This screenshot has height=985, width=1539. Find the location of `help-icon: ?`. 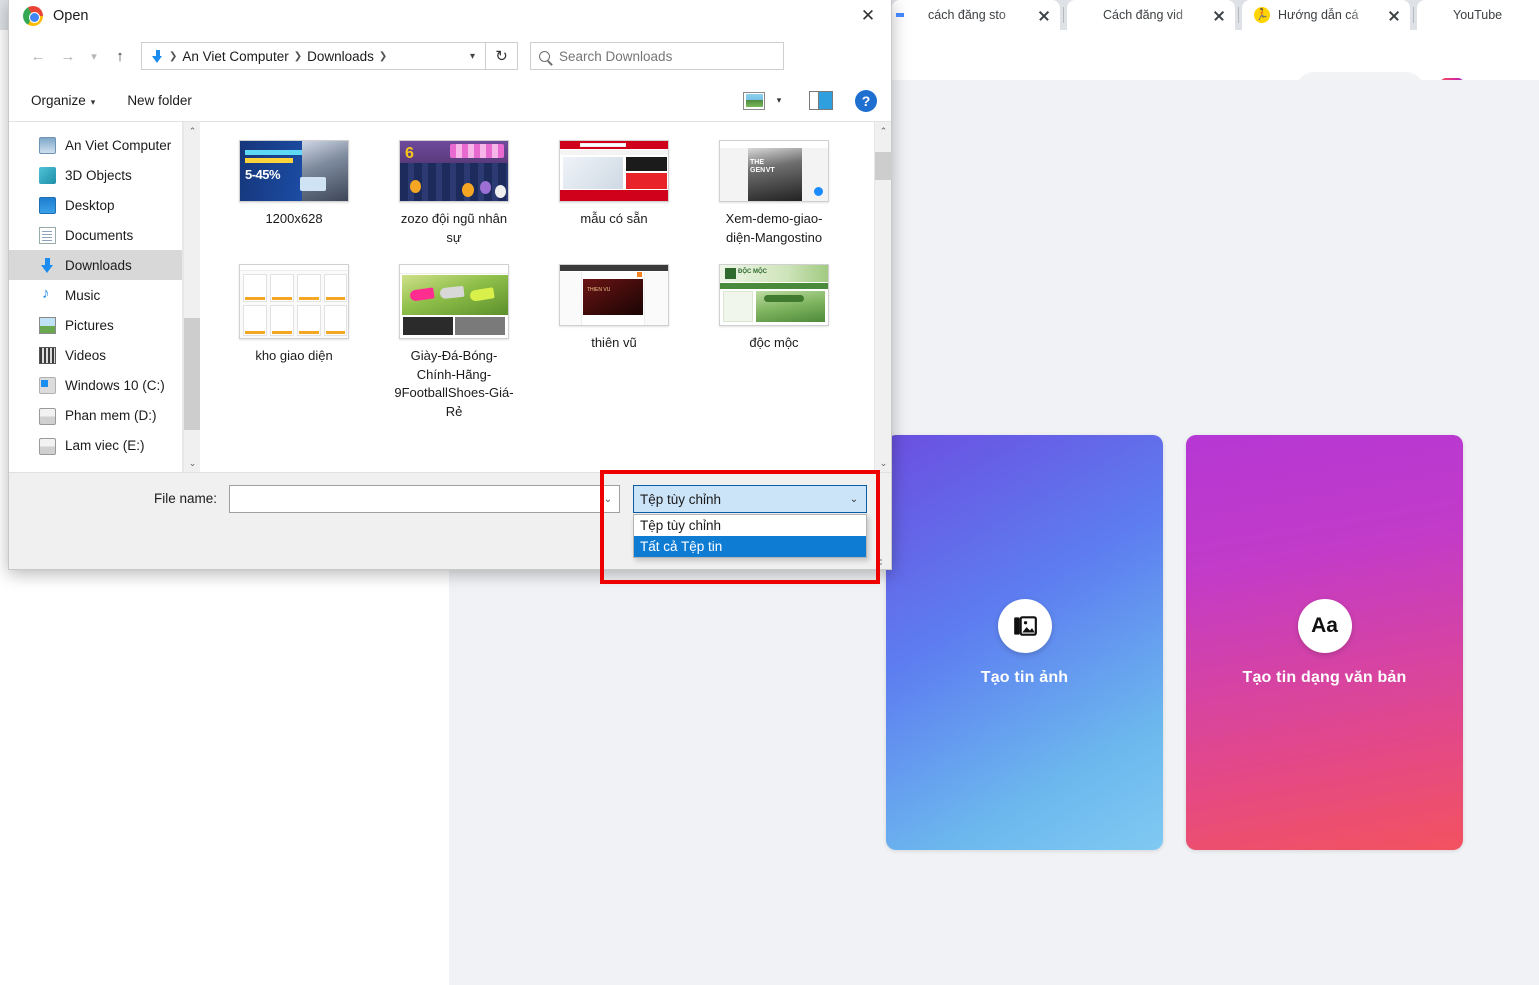

help-icon: ? is located at coordinates (866, 100).